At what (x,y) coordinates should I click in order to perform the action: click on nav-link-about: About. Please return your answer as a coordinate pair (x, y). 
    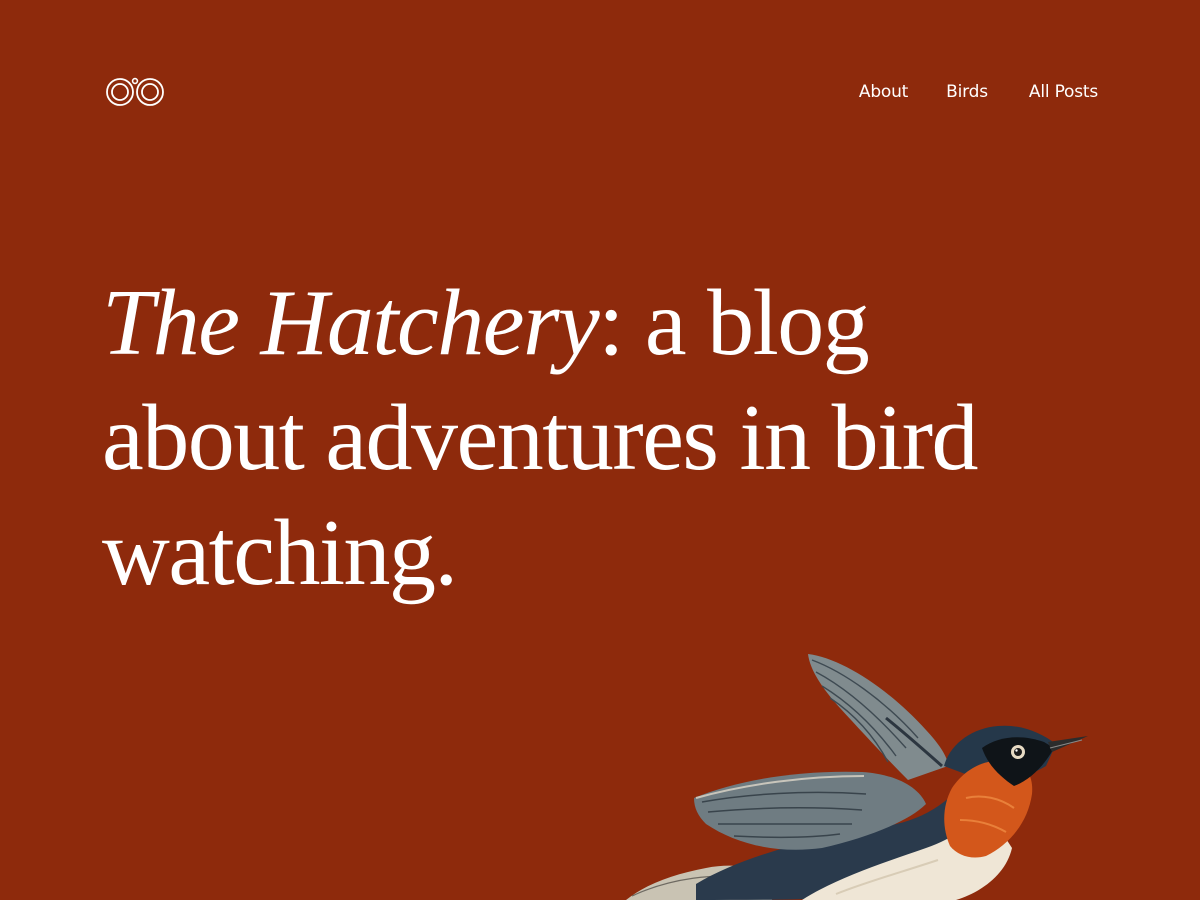
    Looking at the image, I should click on (883, 92).